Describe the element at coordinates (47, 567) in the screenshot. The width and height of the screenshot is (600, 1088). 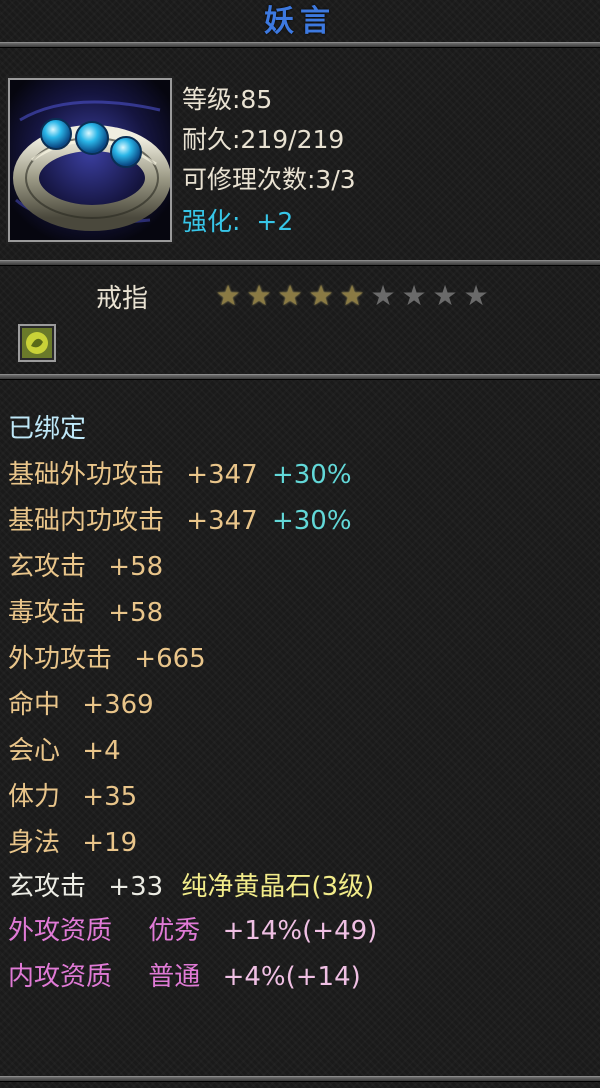
I see `stat-label: 玄攻击` at that location.